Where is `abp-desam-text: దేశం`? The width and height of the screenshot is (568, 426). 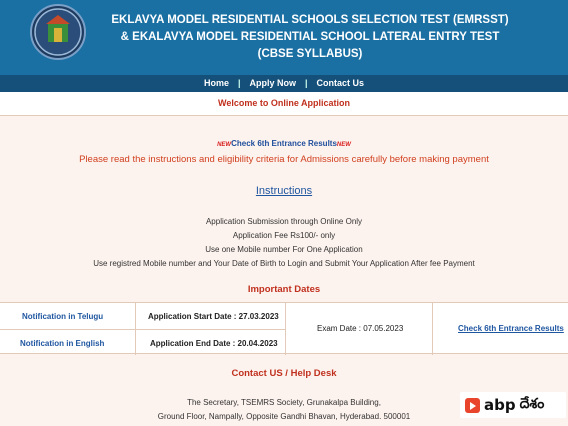 abp-desam-text: దేశం is located at coordinates (532, 403).